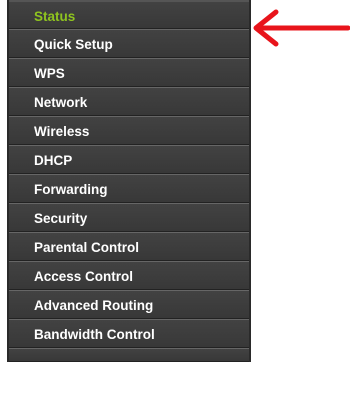 The width and height of the screenshot is (352, 403). Describe the element at coordinates (129, 43) in the screenshot. I see `sidebar-item-quick-setup: Quick Setup` at that location.